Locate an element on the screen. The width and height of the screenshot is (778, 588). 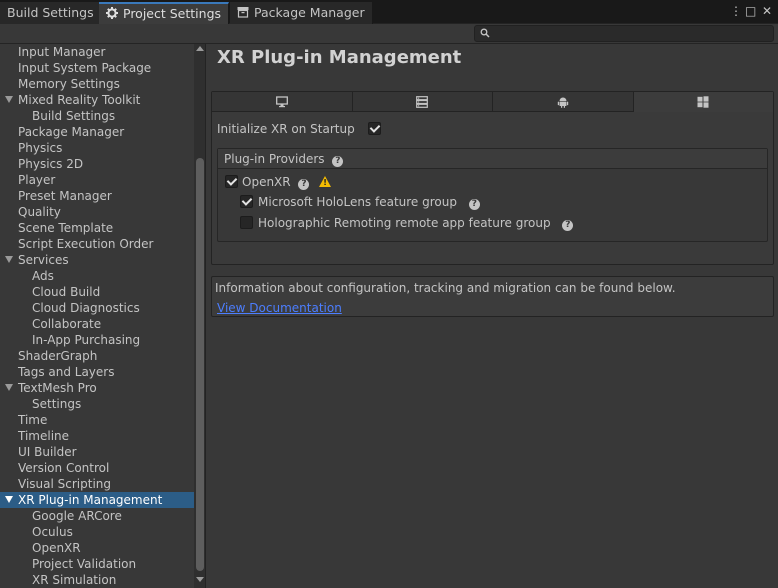
tab-build-settings: Build Settings is located at coordinates (51, 13).